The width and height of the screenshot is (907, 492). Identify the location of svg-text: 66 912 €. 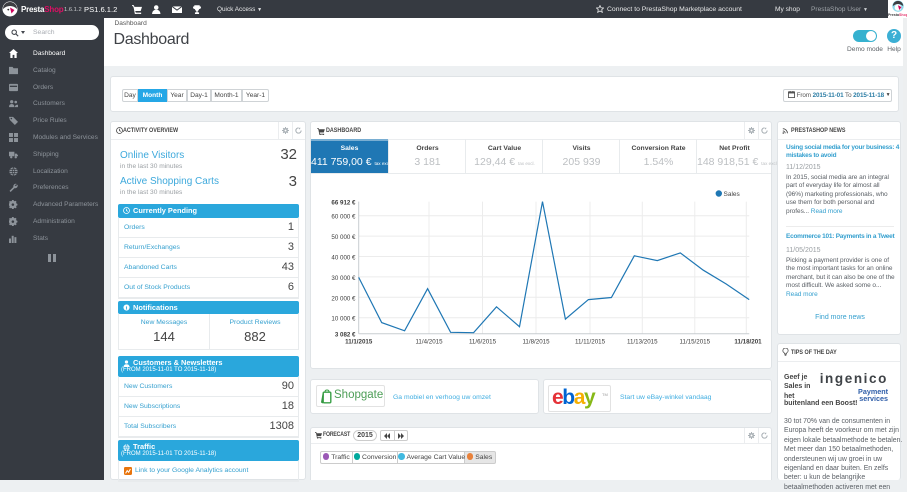
(343, 203).